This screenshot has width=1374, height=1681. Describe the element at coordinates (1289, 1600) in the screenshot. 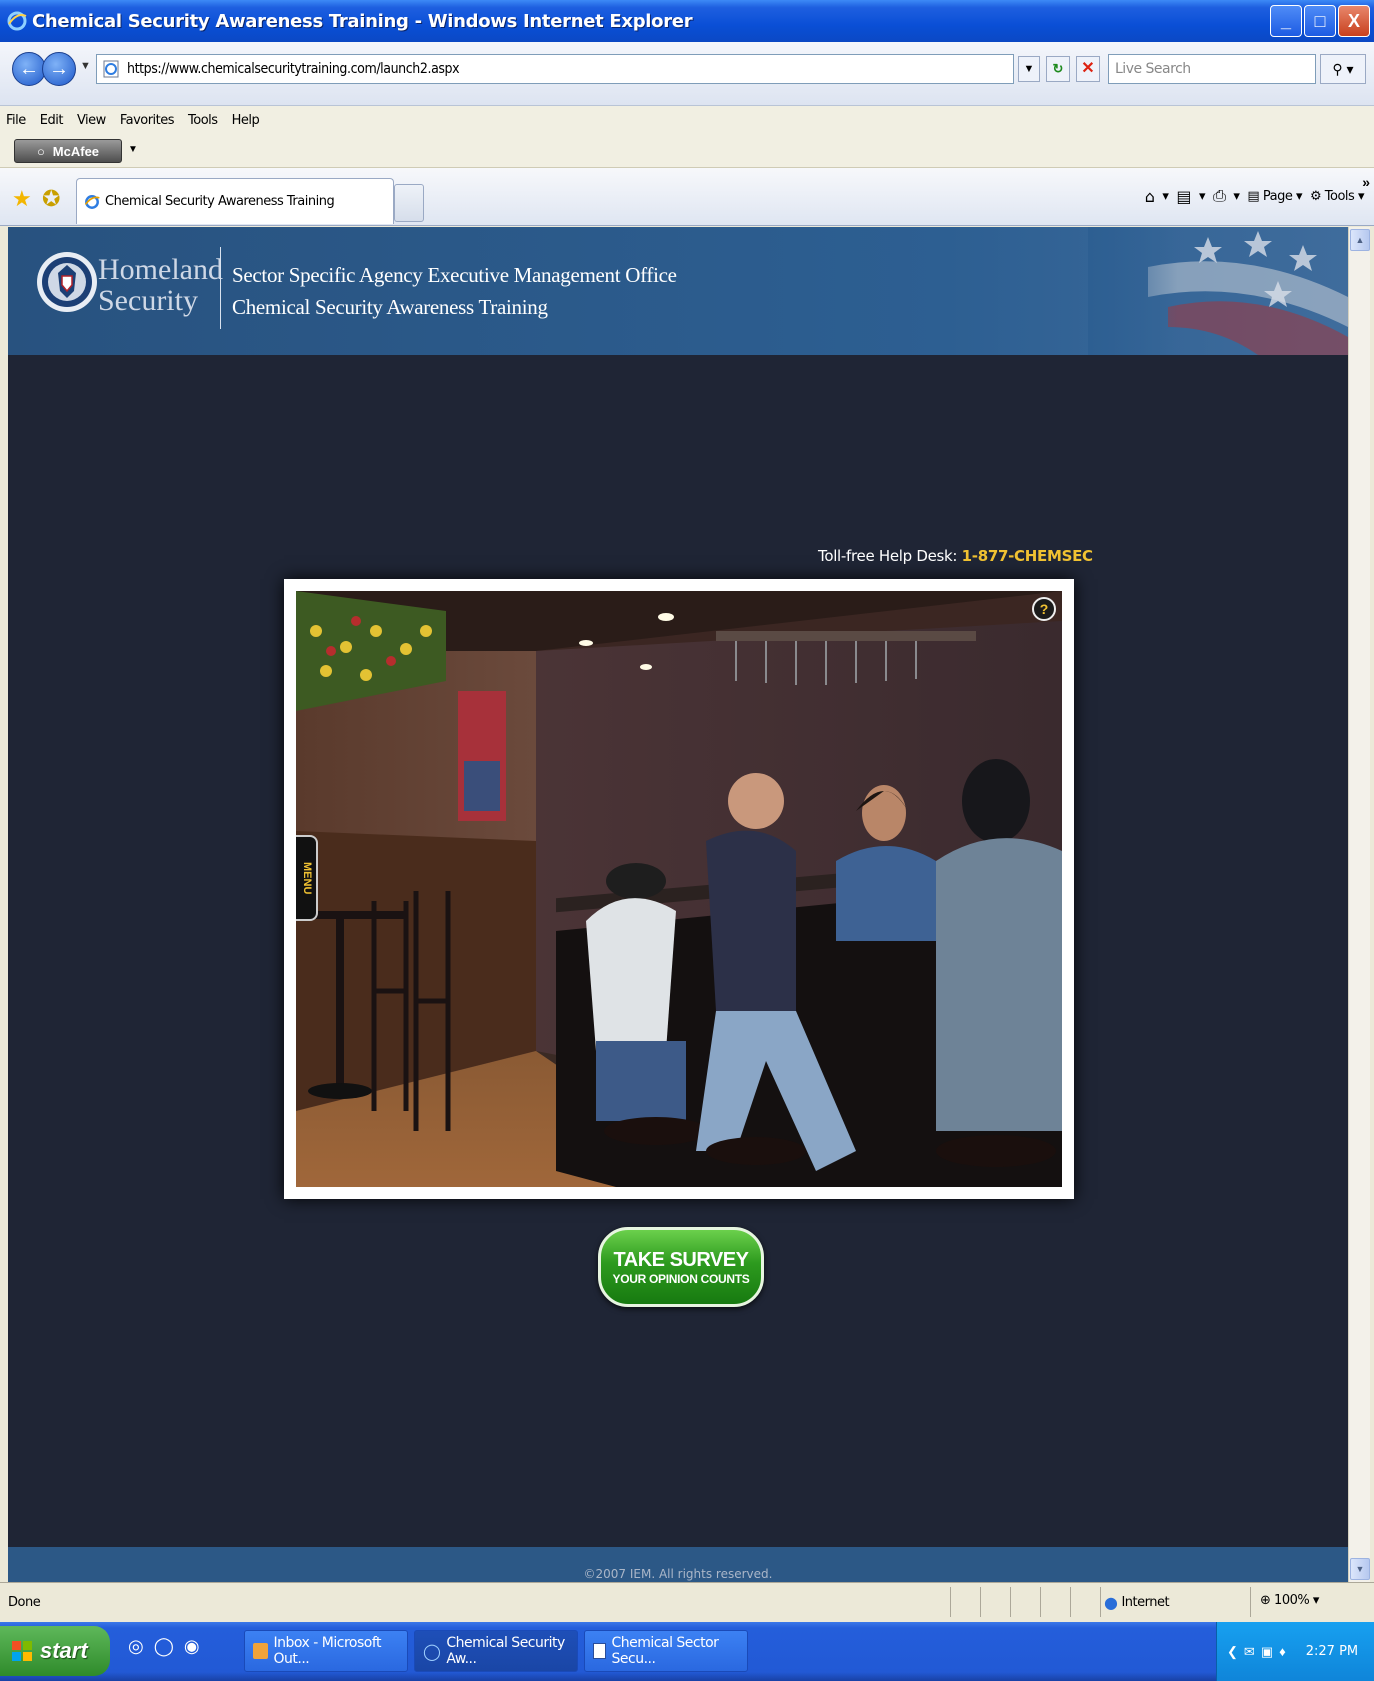

I see `zoom-control: ⊕ 100% ▾` at that location.